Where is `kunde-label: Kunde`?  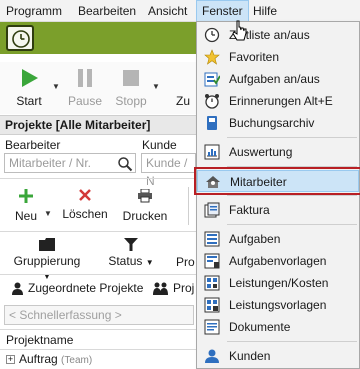 kunde-label: Kunde is located at coordinates (159, 145).